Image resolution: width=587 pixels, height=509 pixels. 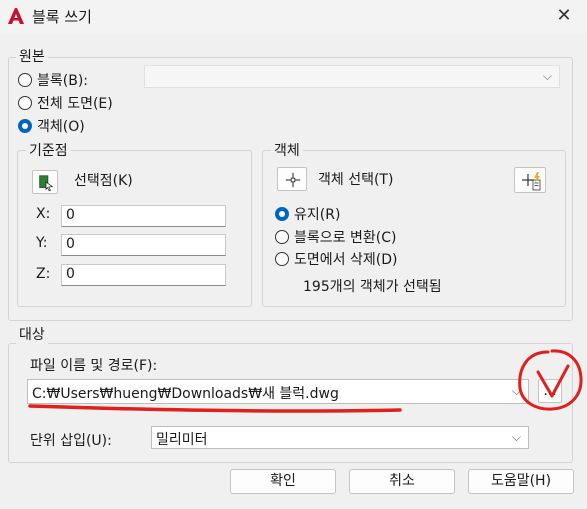 What do you see at coordinates (94, 366) in the screenshot?
I see `path-label: 파일 이름 및 경로(F):` at bounding box center [94, 366].